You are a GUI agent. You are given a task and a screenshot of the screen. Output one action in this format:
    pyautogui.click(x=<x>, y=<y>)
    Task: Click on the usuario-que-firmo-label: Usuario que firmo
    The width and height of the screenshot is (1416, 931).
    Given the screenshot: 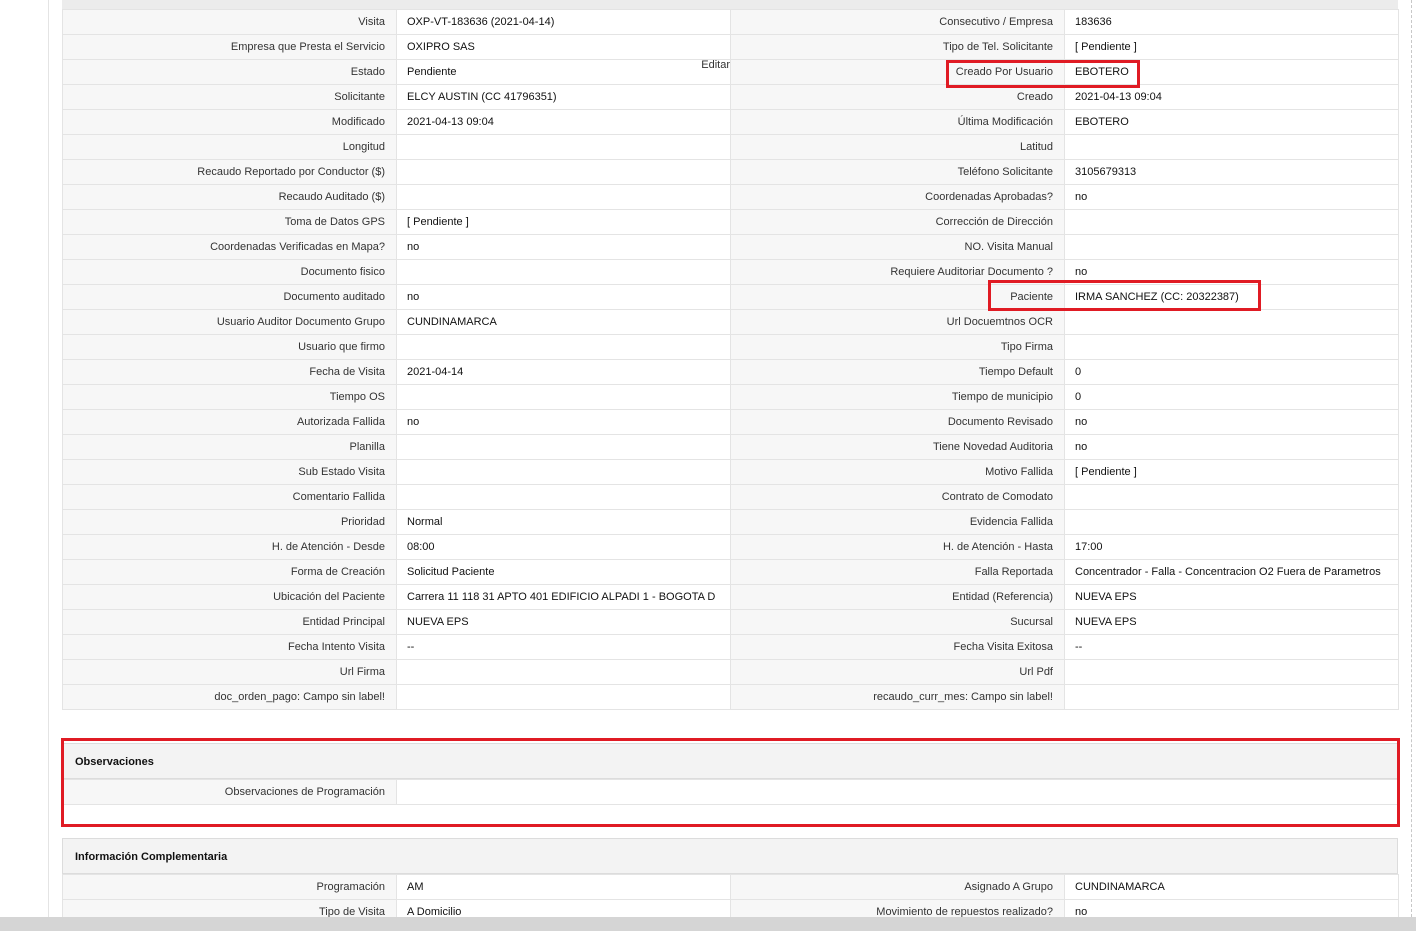 What is the action you would take?
    pyautogui.click(x=229, y=347)
    